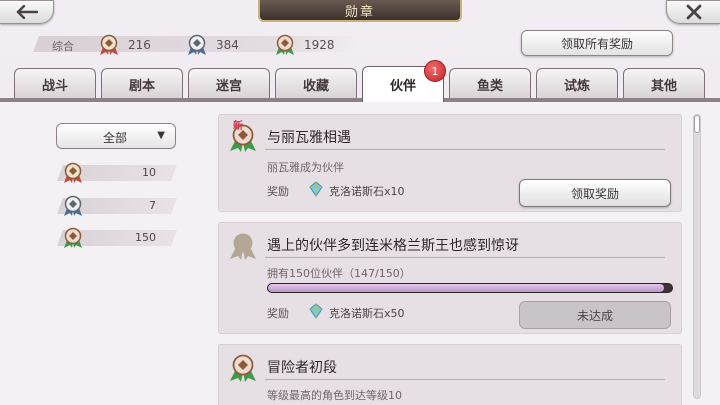 This screenshot has width=720, height=405. I want to click on filter-dropdown: 全部 ▼, so click(116, 136).